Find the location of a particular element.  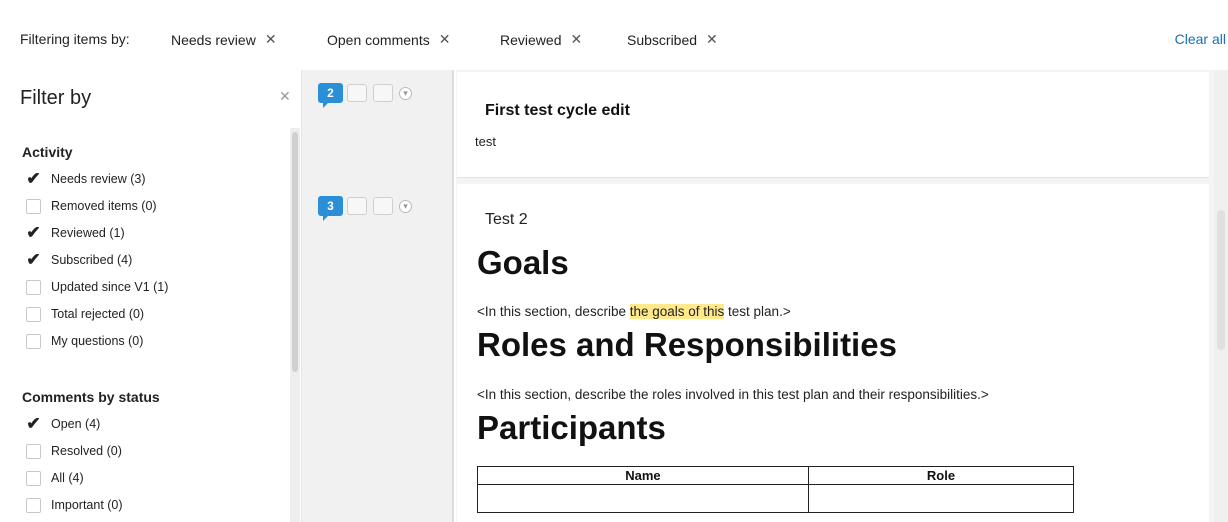

filter-panel-title: Filter by is located at coordinates (56, 98).